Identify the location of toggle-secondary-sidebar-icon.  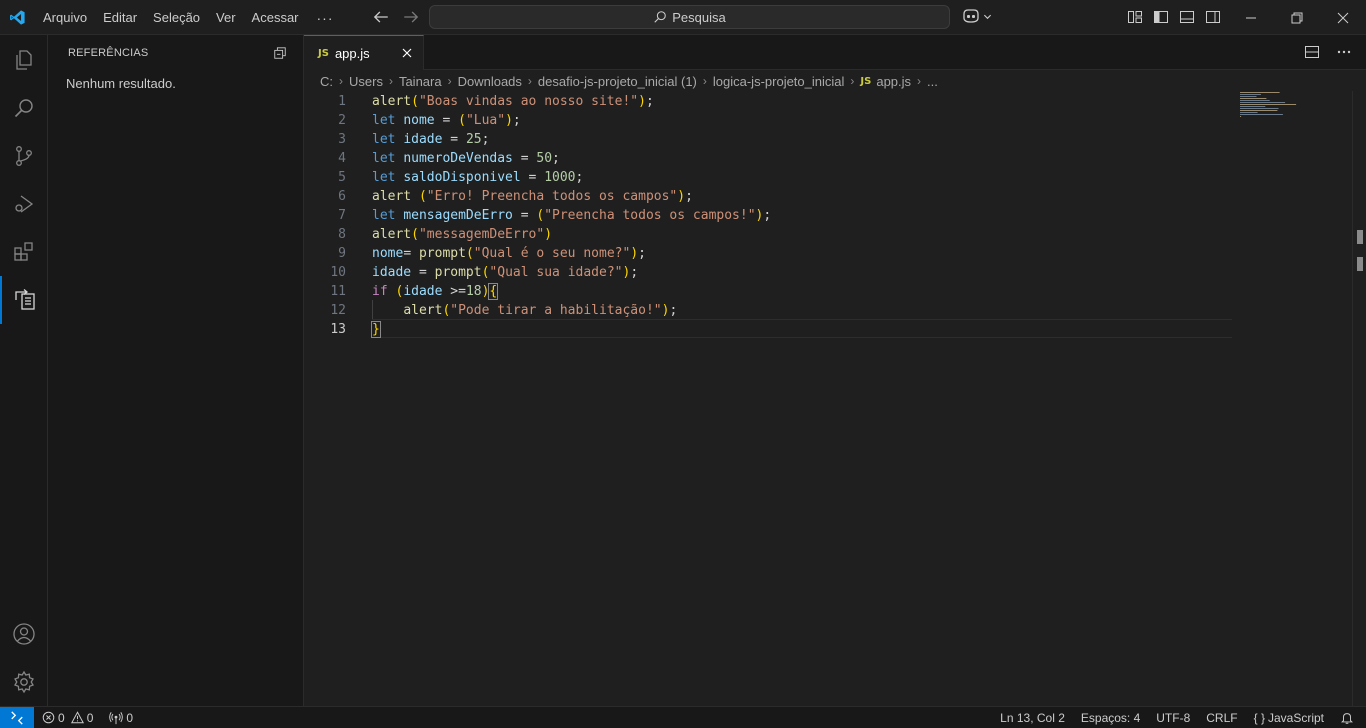
(1213, 17).